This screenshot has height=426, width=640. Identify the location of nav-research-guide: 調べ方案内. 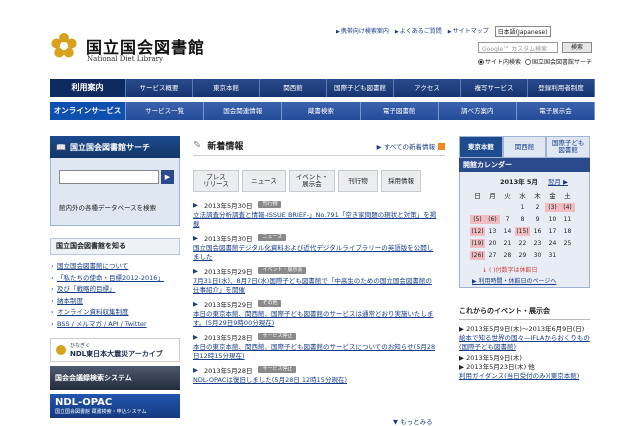
(478, 111).